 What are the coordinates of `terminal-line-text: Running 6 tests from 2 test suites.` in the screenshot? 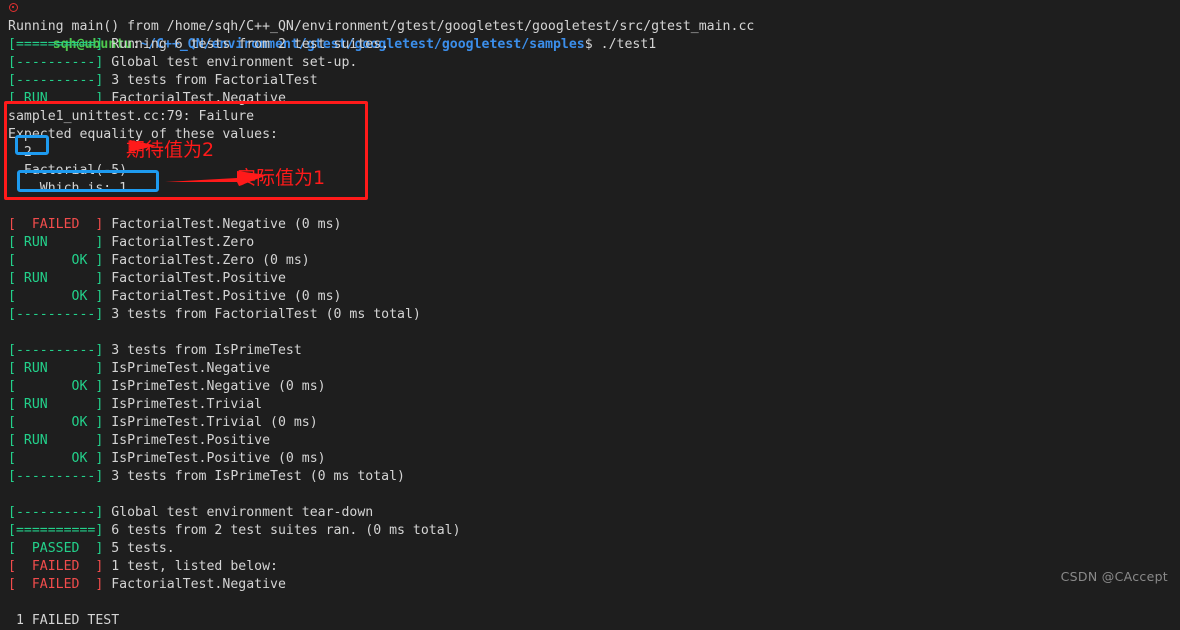 It's located at (246, 44).